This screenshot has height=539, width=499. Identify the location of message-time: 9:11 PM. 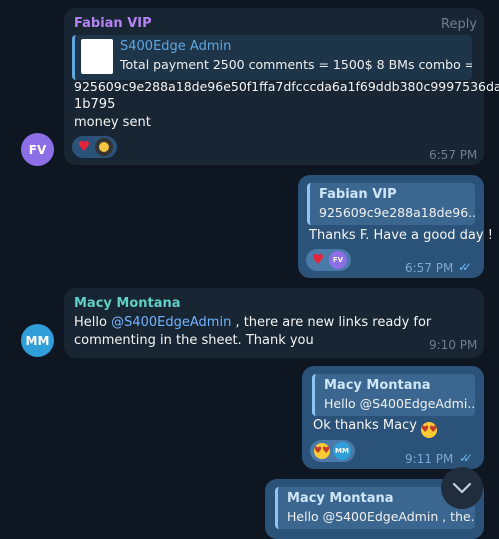
(429, 459).